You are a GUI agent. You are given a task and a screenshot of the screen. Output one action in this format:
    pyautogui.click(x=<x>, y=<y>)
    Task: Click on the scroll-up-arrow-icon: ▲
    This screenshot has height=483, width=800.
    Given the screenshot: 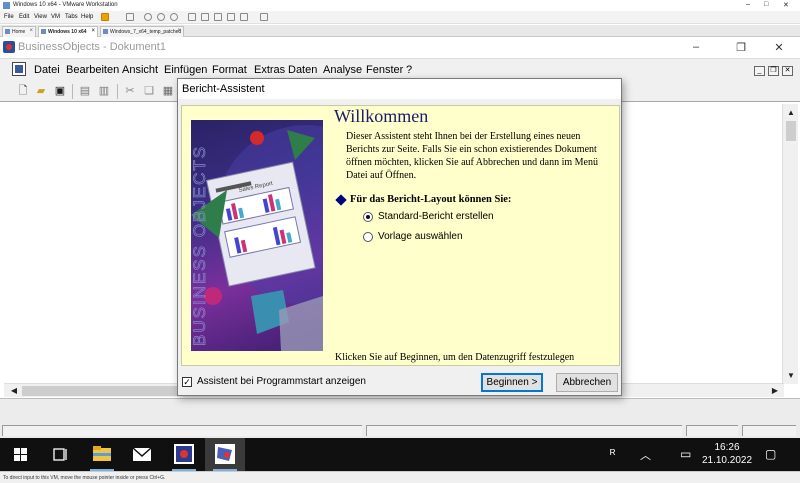 What is the action you would take?
    pyautogui.click(x=791, y=113)
    